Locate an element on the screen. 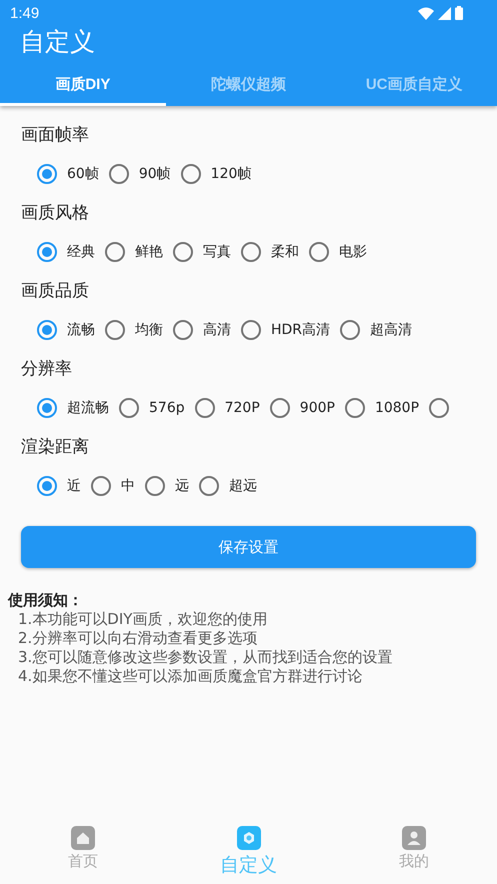 This screenshot has width=497, height=884. radio-option: 超远 is located at coordinates (228, 486).